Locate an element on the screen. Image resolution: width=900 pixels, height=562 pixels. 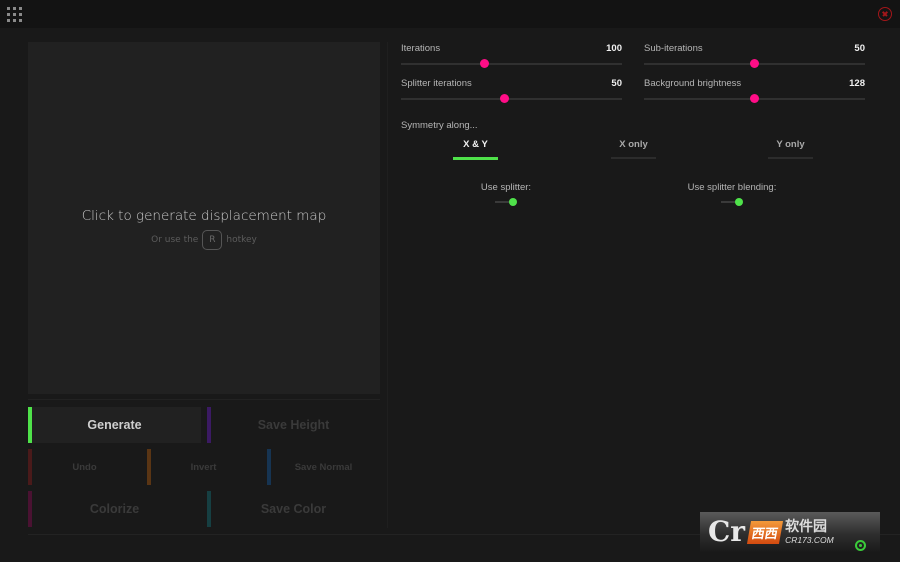
canvas-title: Click to generate displacement map is located at coordinates (204, 216).